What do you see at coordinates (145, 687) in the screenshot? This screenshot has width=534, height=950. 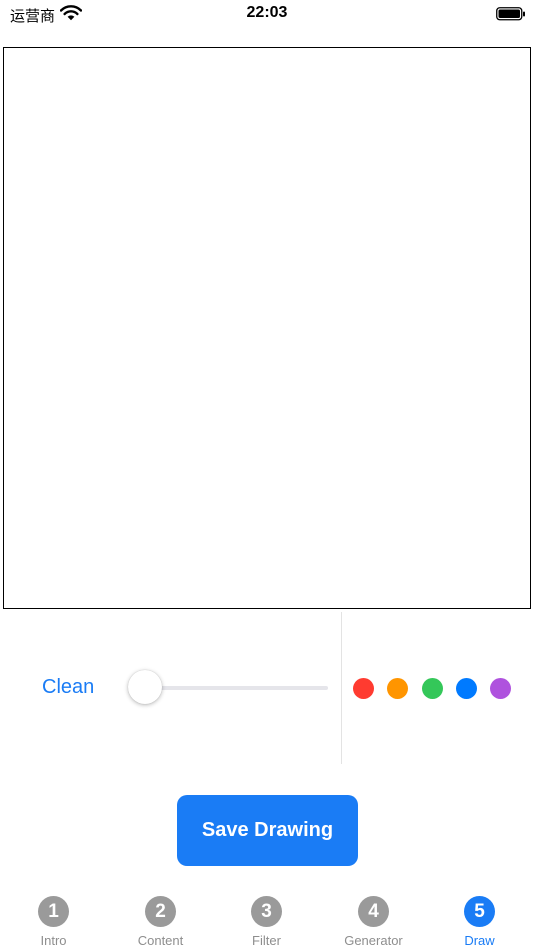 I see `slider-thumb` at bounding box center [145, 687].